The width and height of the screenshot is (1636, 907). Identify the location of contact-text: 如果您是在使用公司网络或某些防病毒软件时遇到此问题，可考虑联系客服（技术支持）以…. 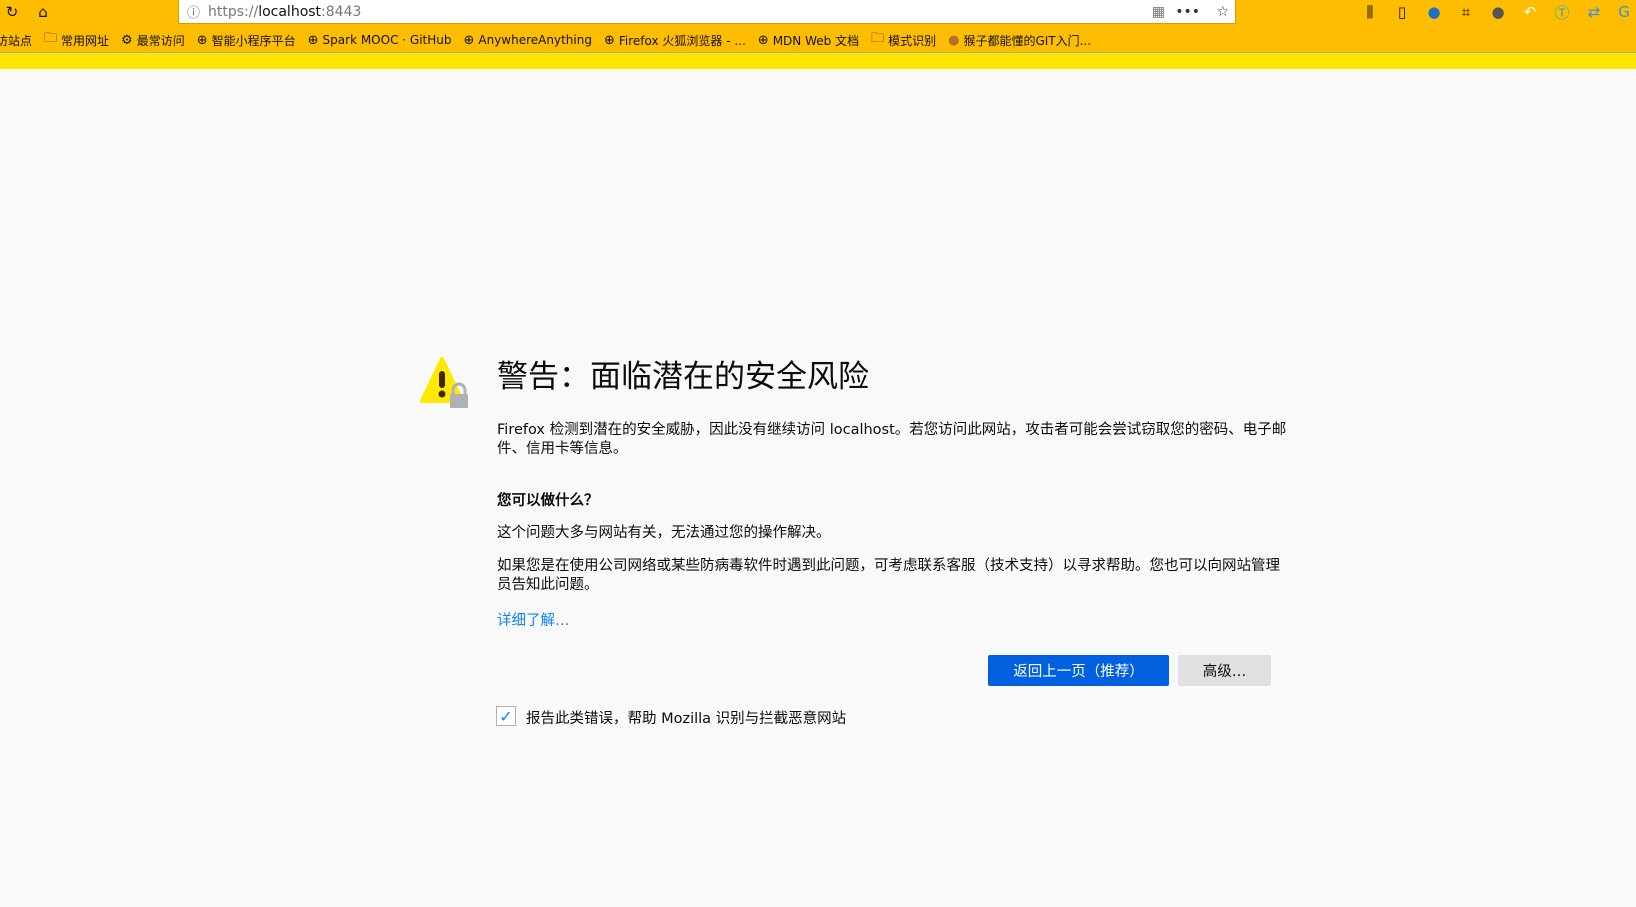
(888, 575).